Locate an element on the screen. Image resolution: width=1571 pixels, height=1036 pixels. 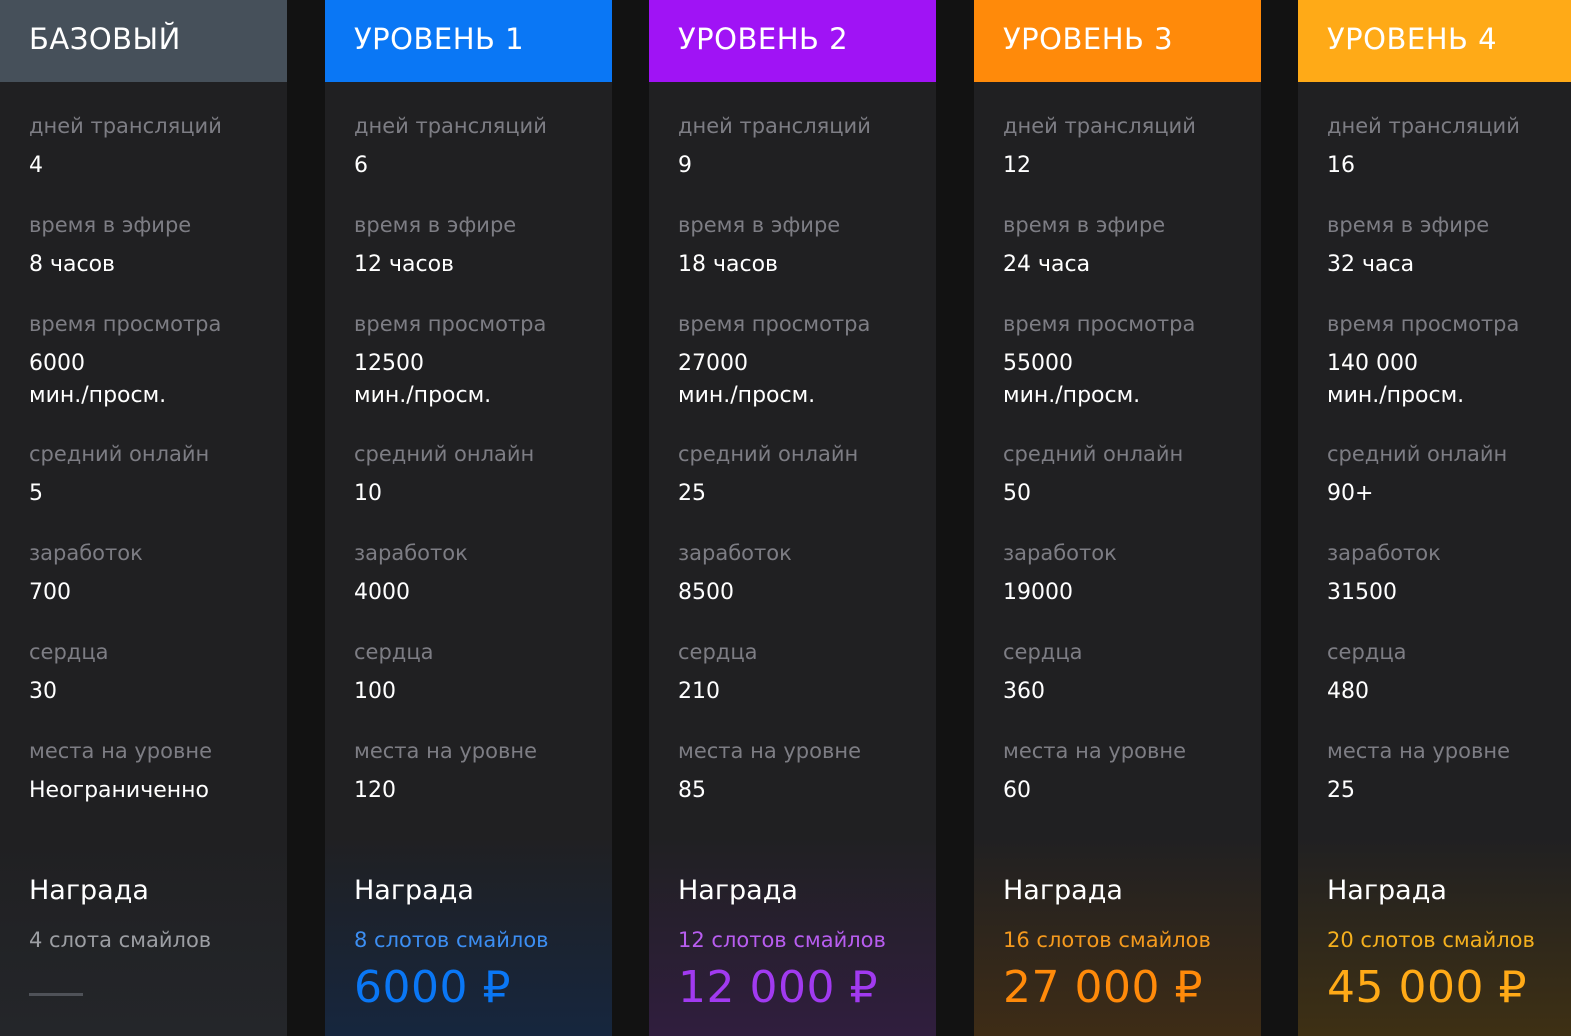
stat-days: дней трансляций 9 is located at coordinates (803, 159).